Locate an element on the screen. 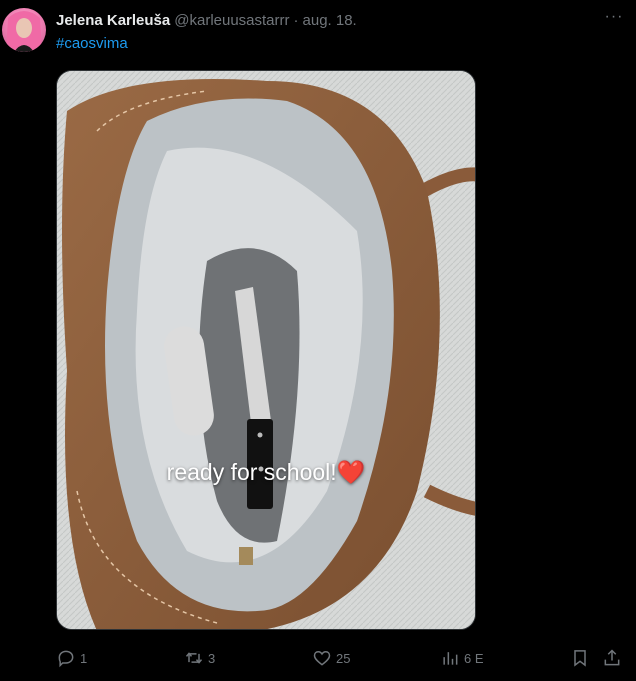 This screenshot has height=681, width=636. author-name: Jelena Karleuša is located at coordinates (113, 20).